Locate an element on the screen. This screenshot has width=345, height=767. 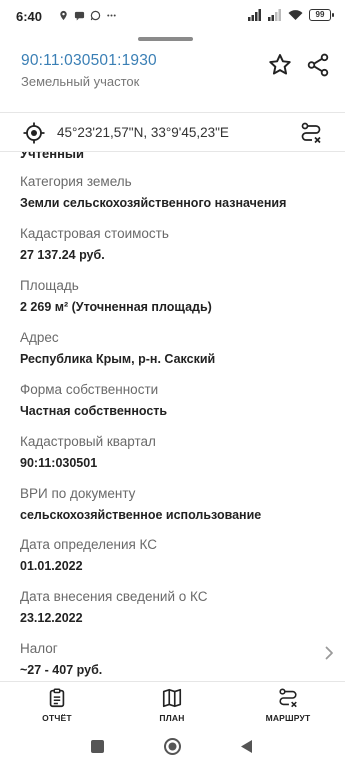
field-label: Дата определения КС is located at coordinates (89, 544).